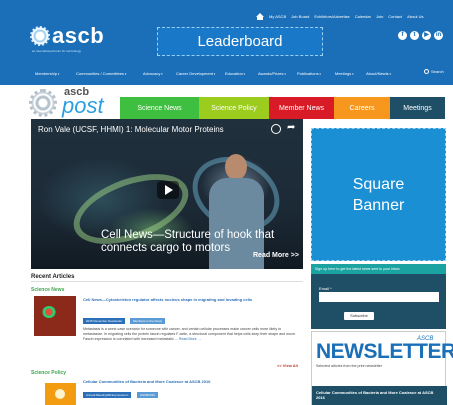 The width and height of the screenshot is (453, 405). Describe the element at coordinates (57, 51) in the screenshot. I see `logo-subtext: an international forum for cell biology` at that location.